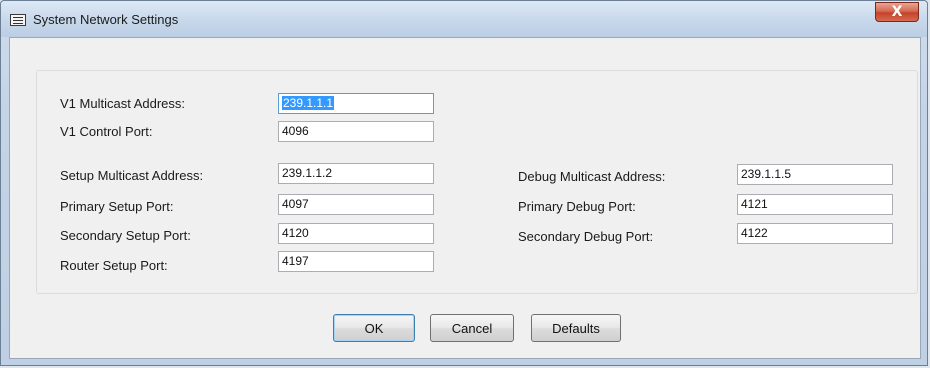  I want to click on close-button: X, so click(897, 12).